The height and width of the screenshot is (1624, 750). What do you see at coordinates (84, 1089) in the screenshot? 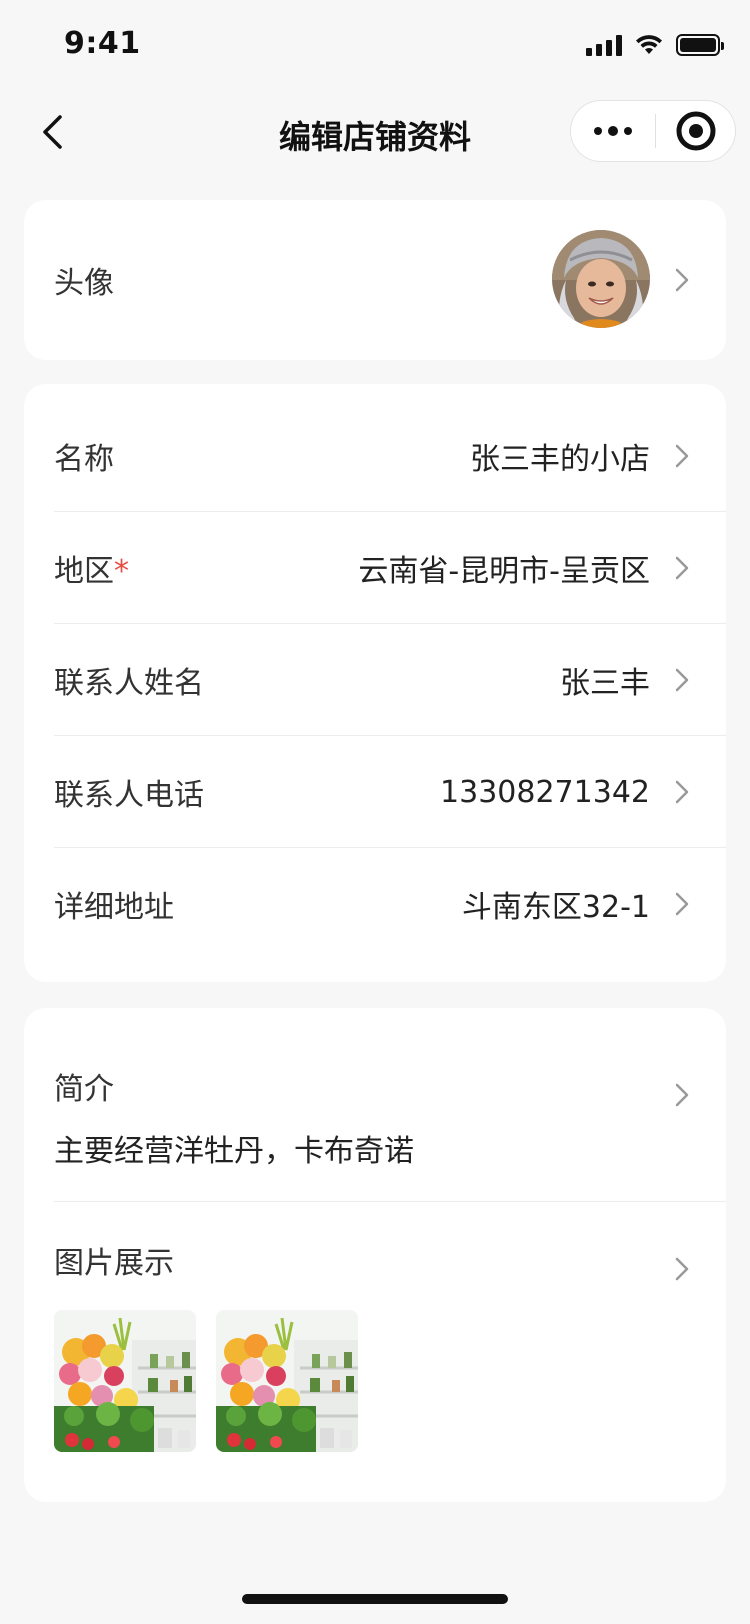
I see `intro-label: 简介` at bounding box center [84, 1089].